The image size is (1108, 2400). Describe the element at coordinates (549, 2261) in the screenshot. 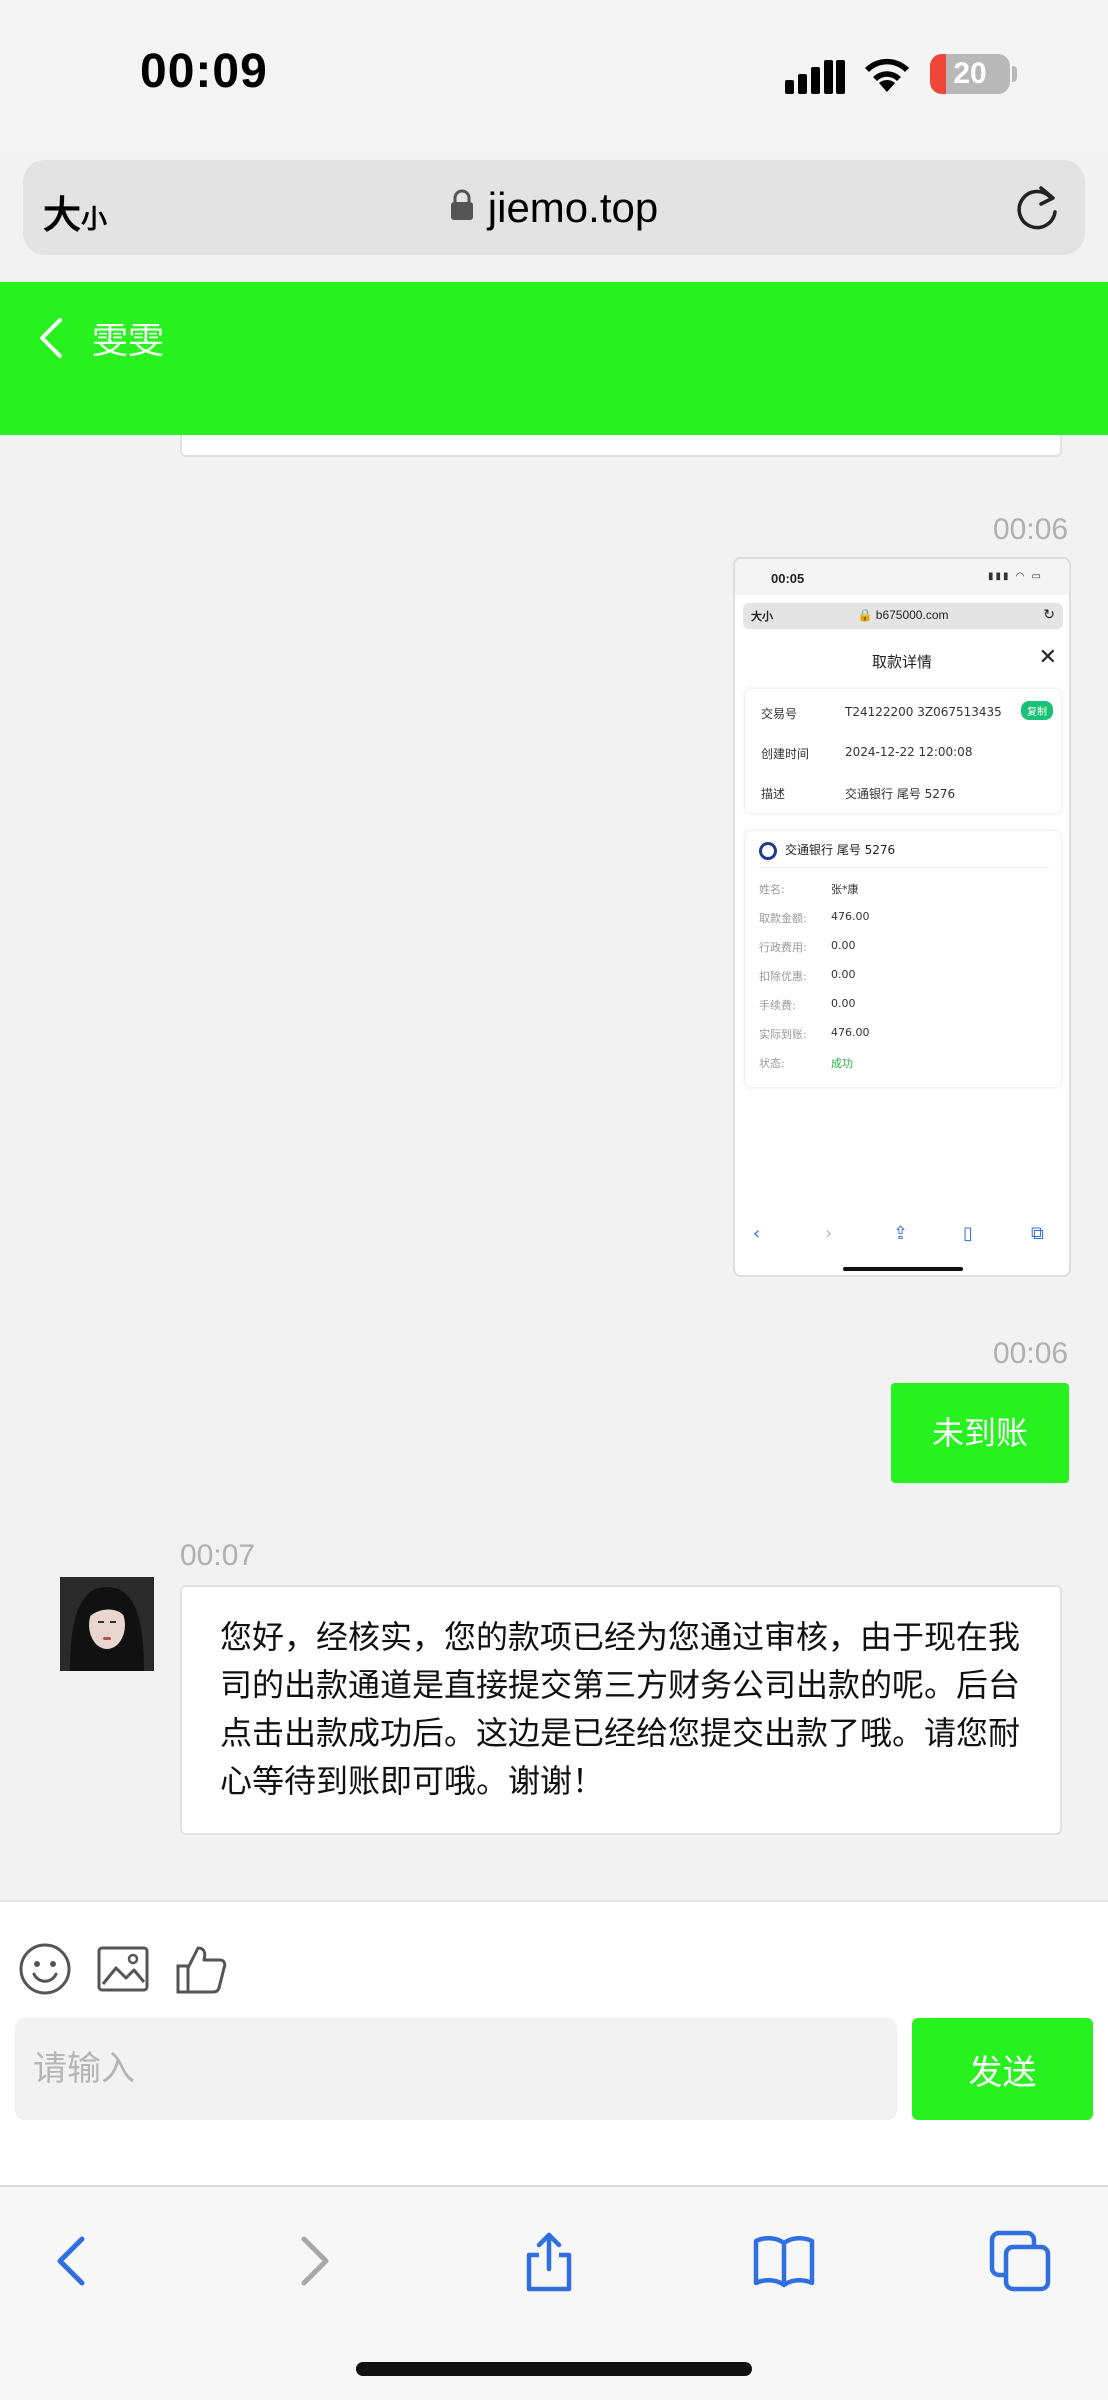

I see `share-icon` at that location.